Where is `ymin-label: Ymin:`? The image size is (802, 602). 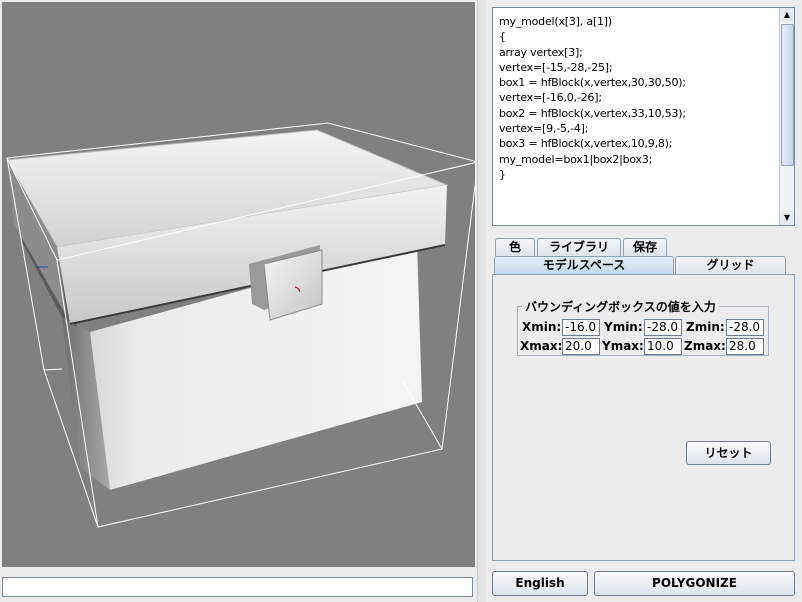
ymin-label: Ymin: is located at coordinates (623, 327).